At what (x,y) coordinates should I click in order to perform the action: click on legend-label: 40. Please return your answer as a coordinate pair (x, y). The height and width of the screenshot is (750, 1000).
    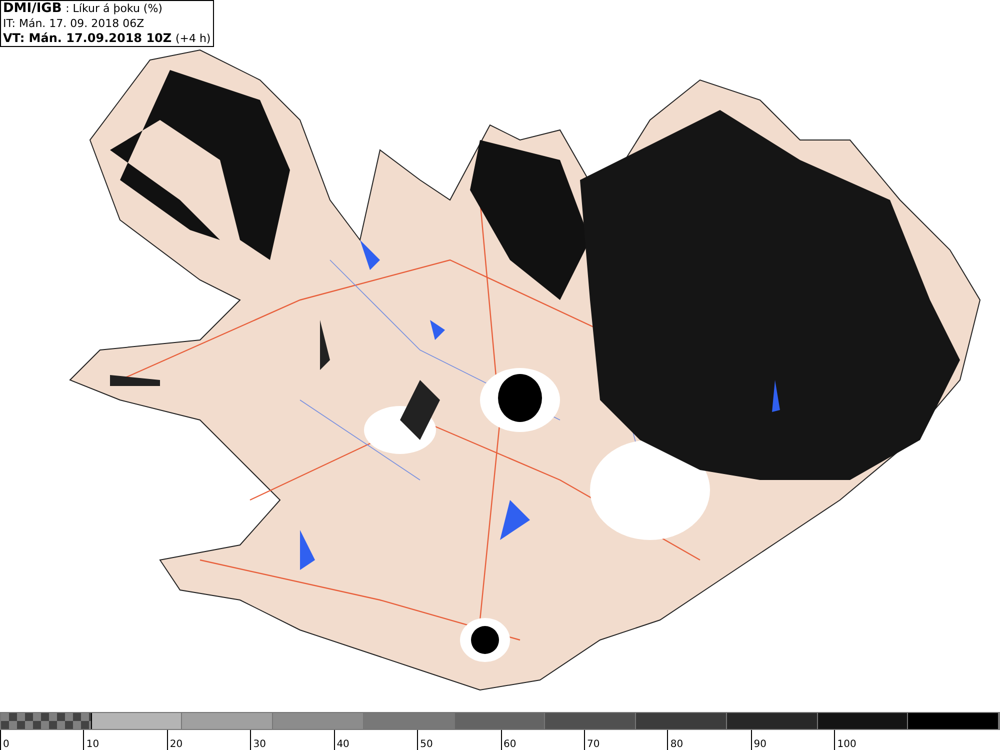
    Looking at the image, I should click on (343, 744).